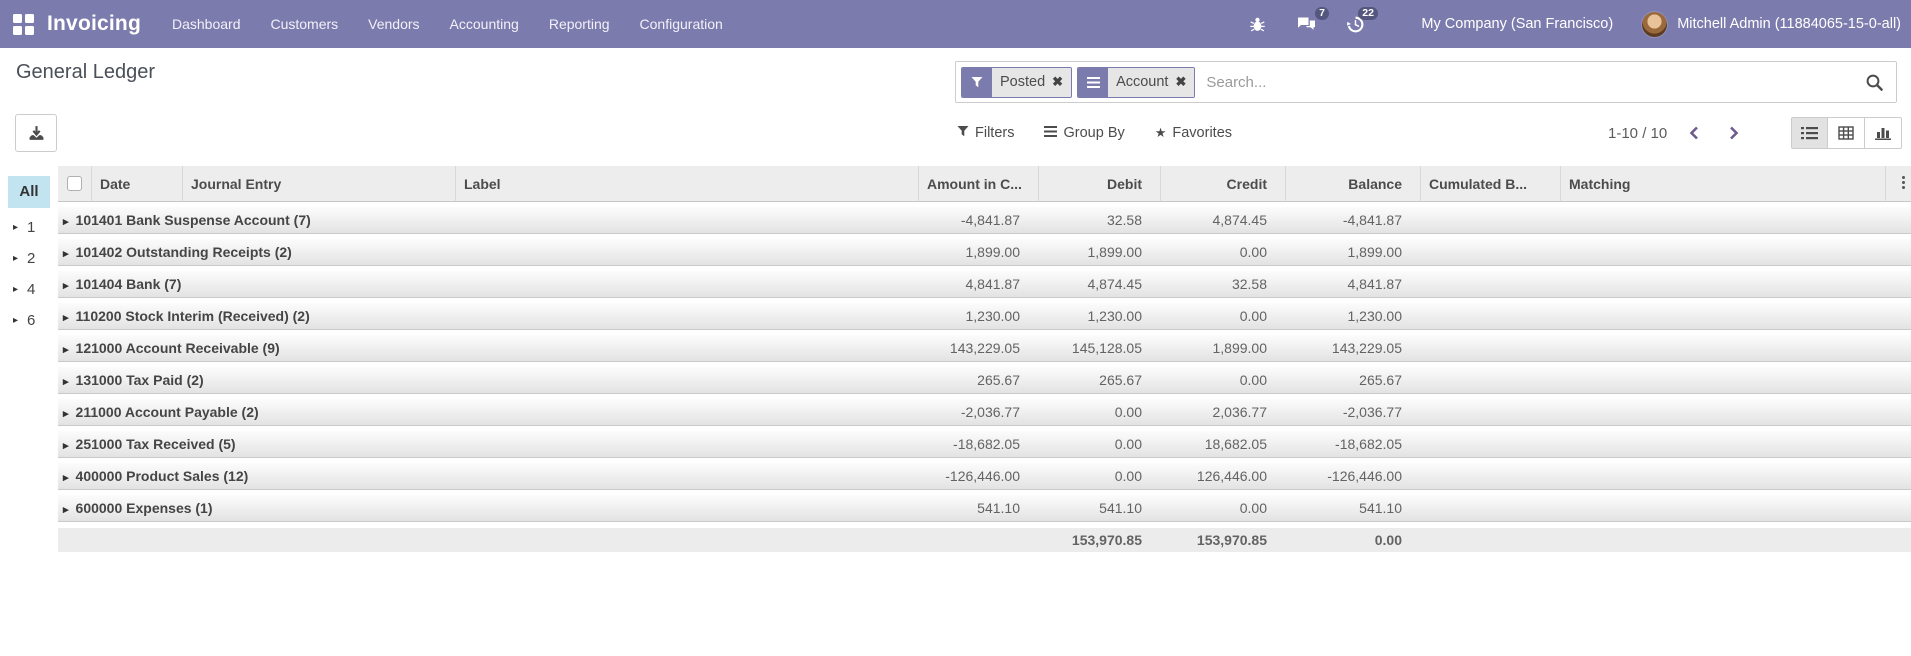  Describe the element at coordinates (488, 474) in the screenshot. I see `group-name-cell: ▸ 400000 Product Sales (12)` at that location.